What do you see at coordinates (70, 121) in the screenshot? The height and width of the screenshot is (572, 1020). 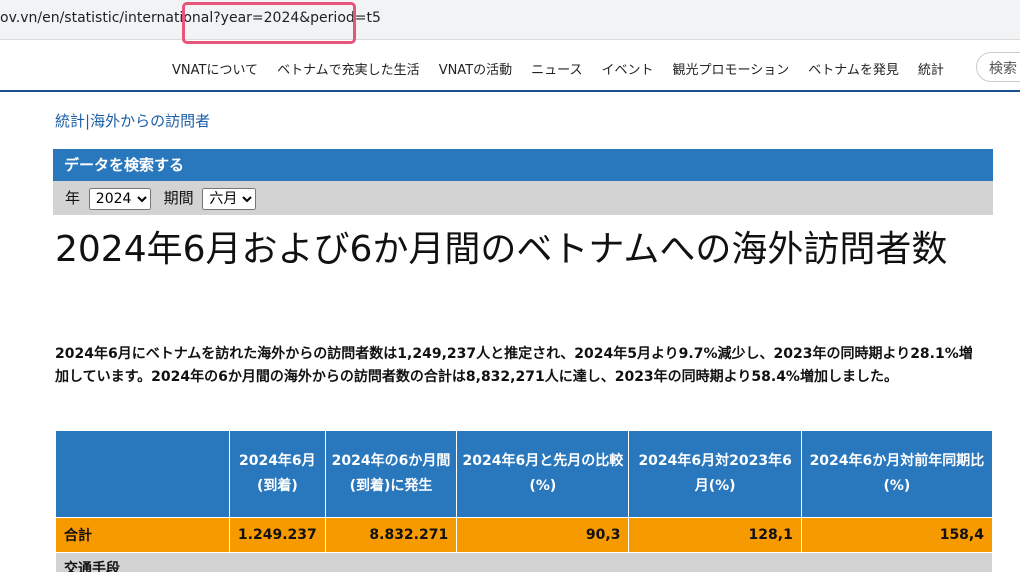 I see `breadcrumb-statistics-link: 統計` at bounding box center [70, 121].